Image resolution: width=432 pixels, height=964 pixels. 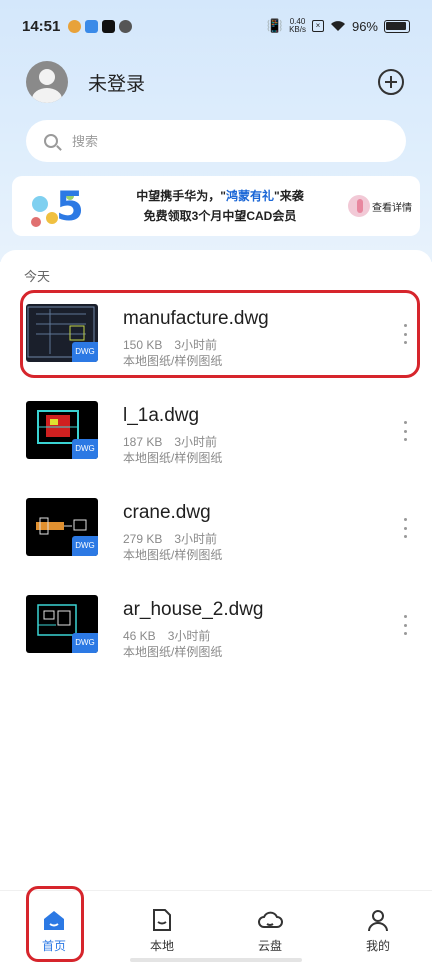 I want to click on app-icon, so click(x=92, y=26).